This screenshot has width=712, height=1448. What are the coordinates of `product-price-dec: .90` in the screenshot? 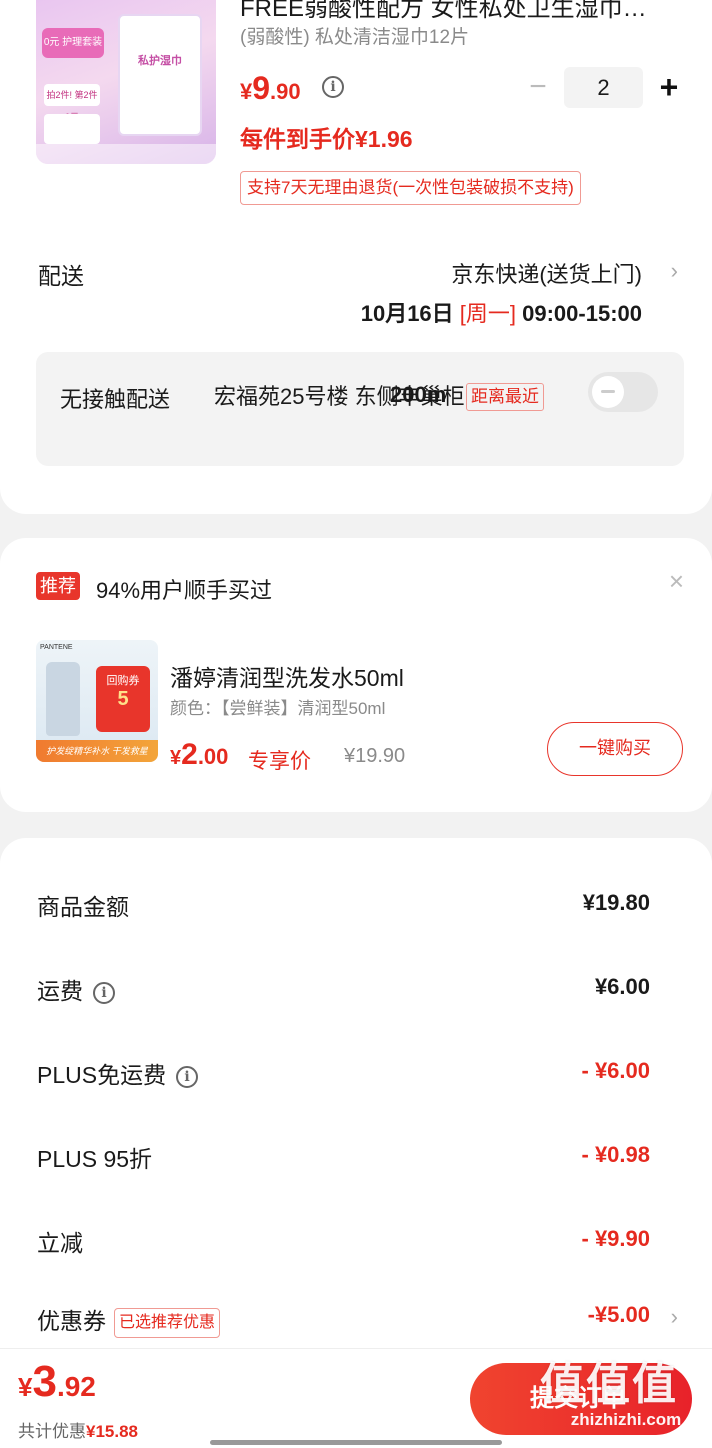 It's located at (285, 91).